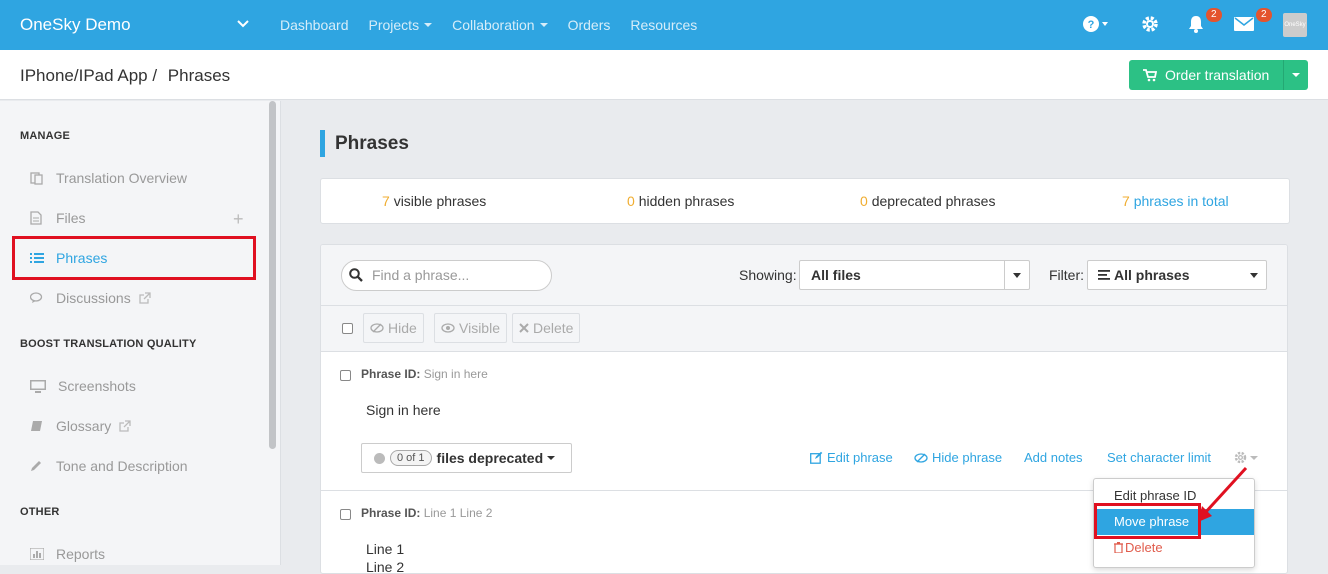  What do you see at coordinates (851, 457) in the screenshot?
I see `edit-phrase-link: Edit phrase` at bounding box center [851, 457].